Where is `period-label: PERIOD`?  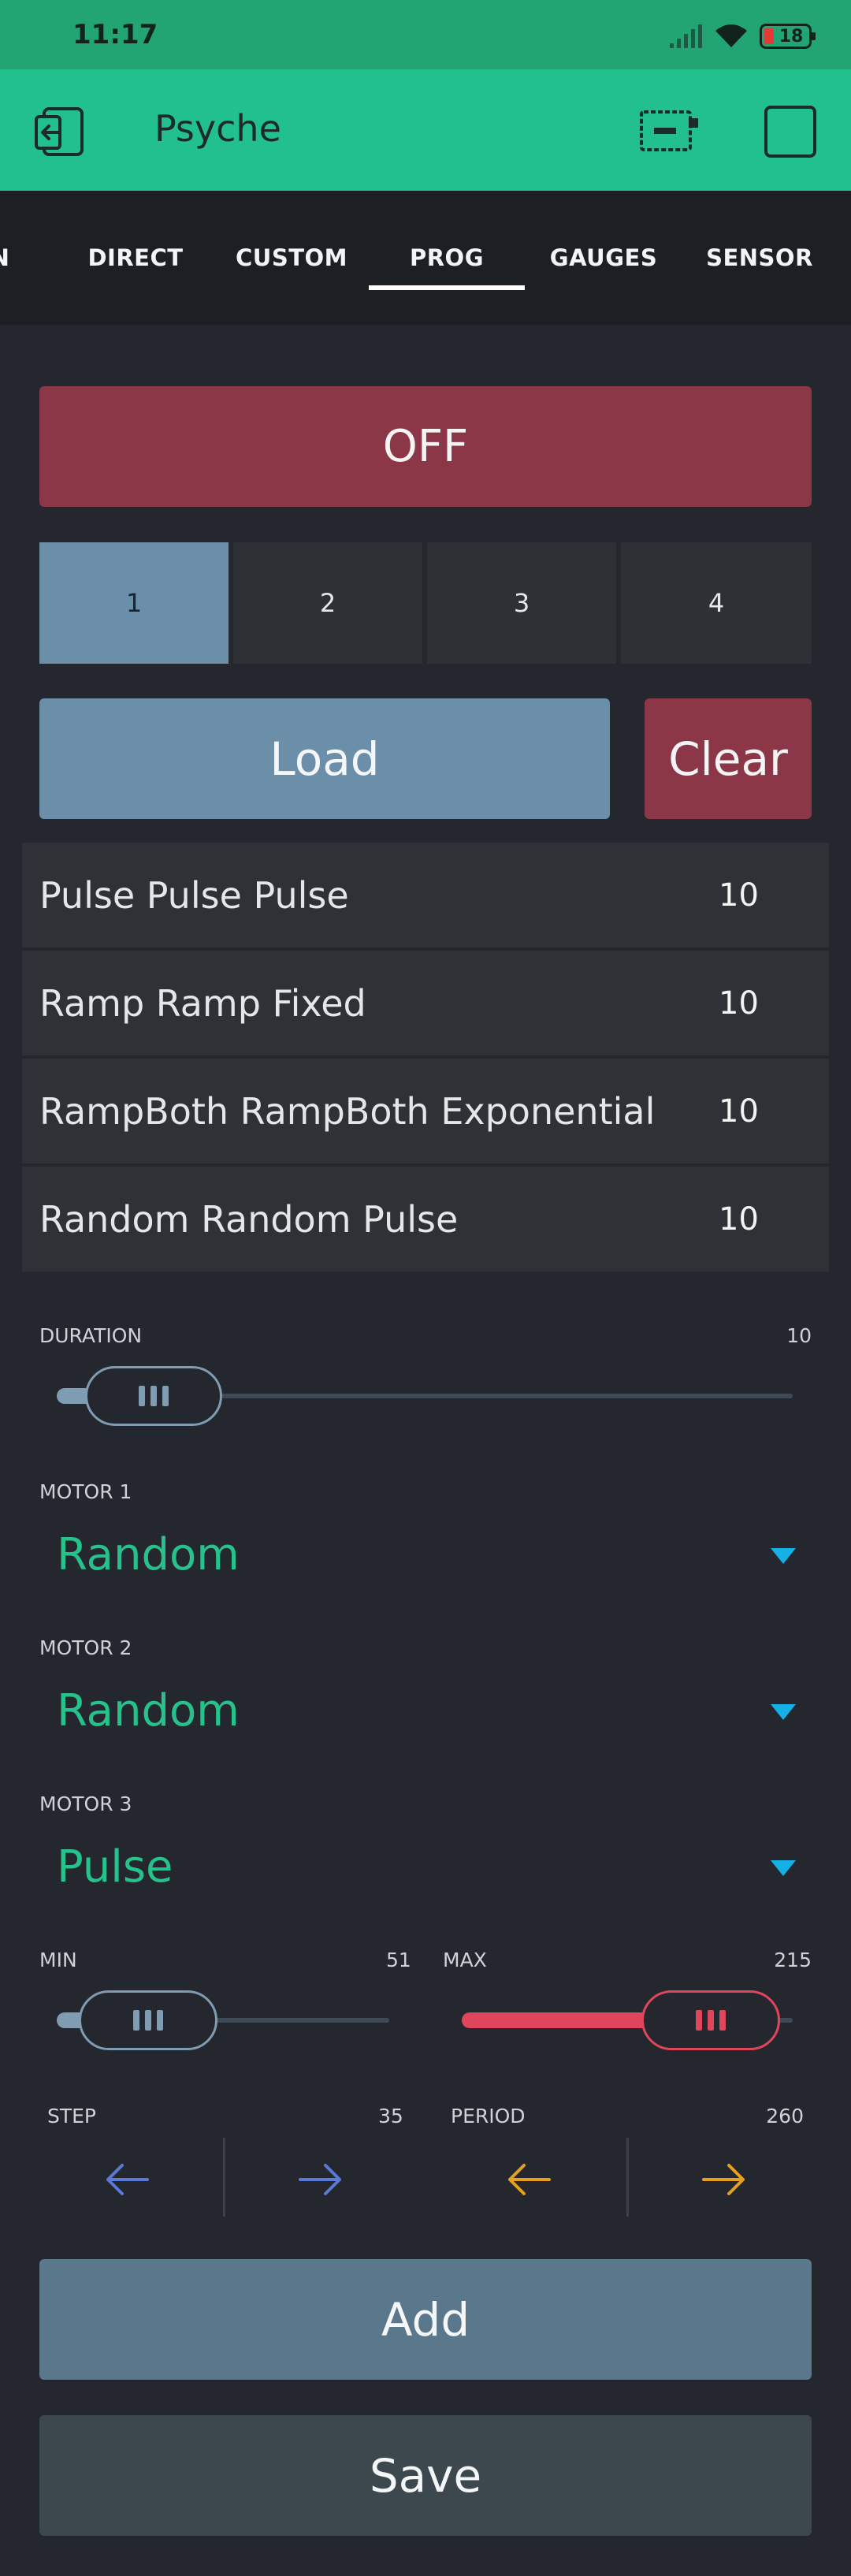
period-label: PERIOD is located at coordinates (489, 2116).